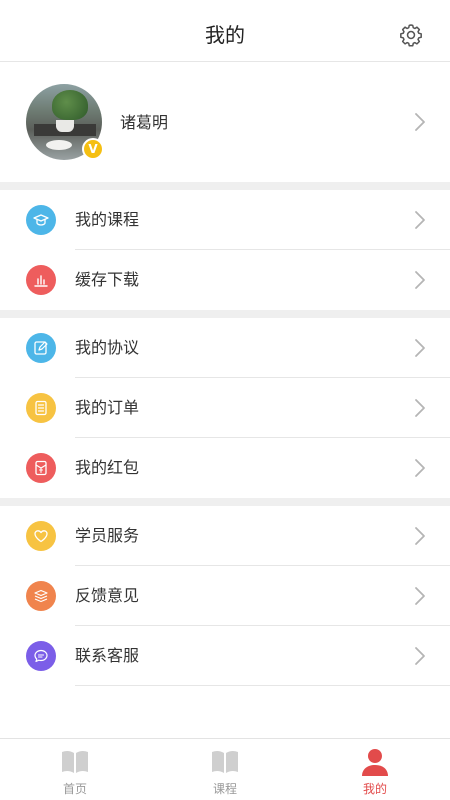  Describe the element at coordinates (224, 789) in the screenshot. I see `tab-label: 课程` at that location.